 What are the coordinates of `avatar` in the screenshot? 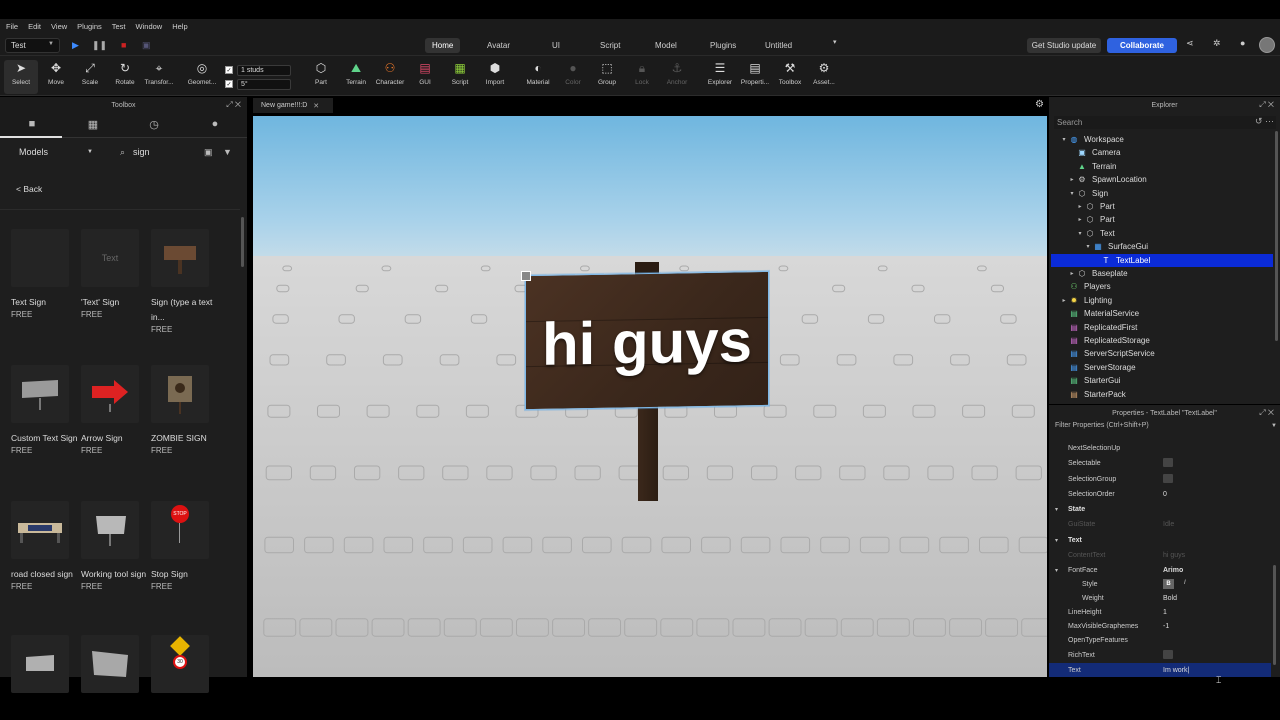 It's located at (1267, 45).